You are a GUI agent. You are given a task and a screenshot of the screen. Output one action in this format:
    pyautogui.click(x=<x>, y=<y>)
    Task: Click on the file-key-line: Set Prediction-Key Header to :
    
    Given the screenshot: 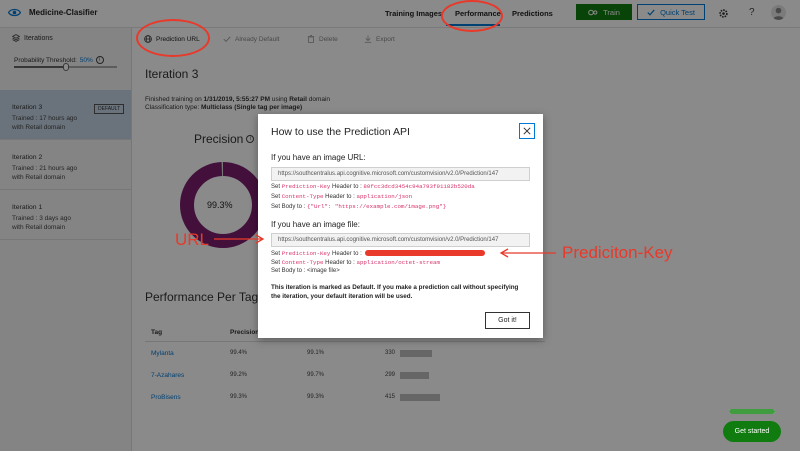 What is the action you would take?
    pyautogui.click(x=378, y=253)
    